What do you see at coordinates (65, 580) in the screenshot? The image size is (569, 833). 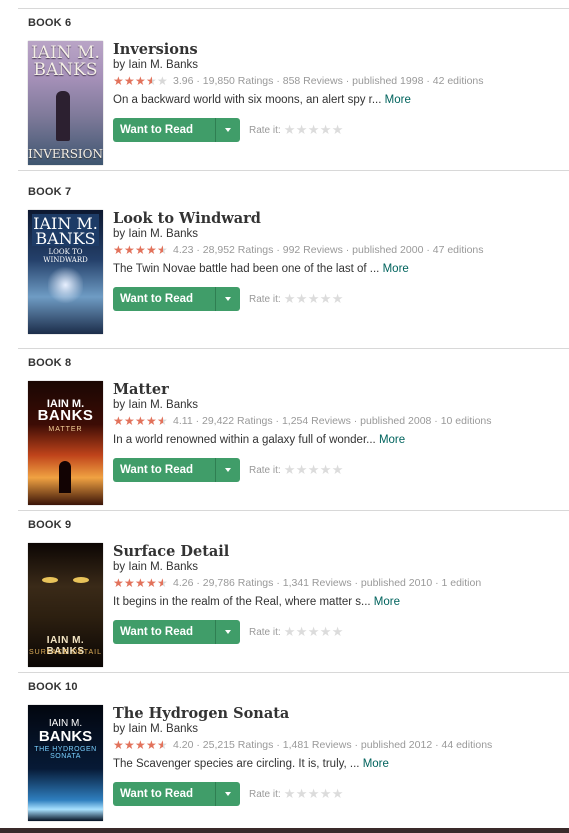 I see `cover-art` at bounding box center [65, 580].